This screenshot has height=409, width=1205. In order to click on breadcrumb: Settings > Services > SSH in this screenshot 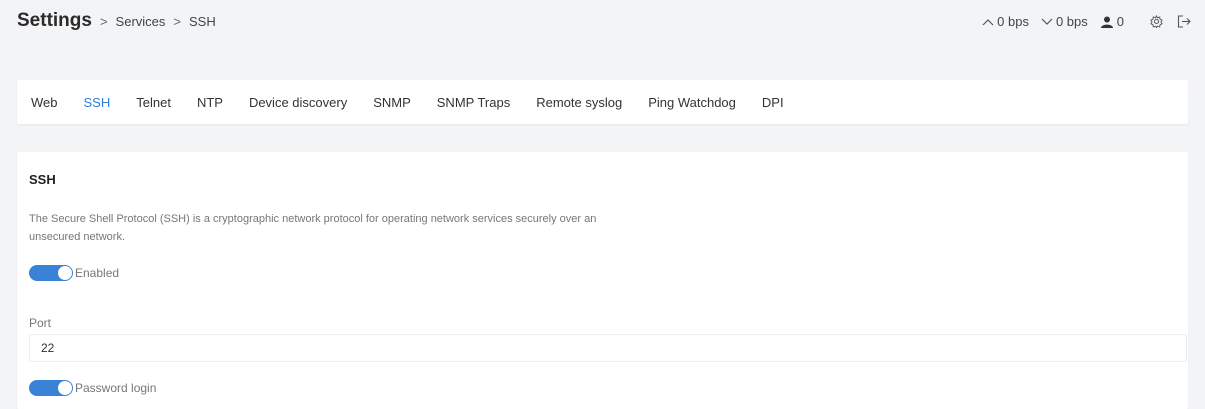, I will do `click(116, 21)`.